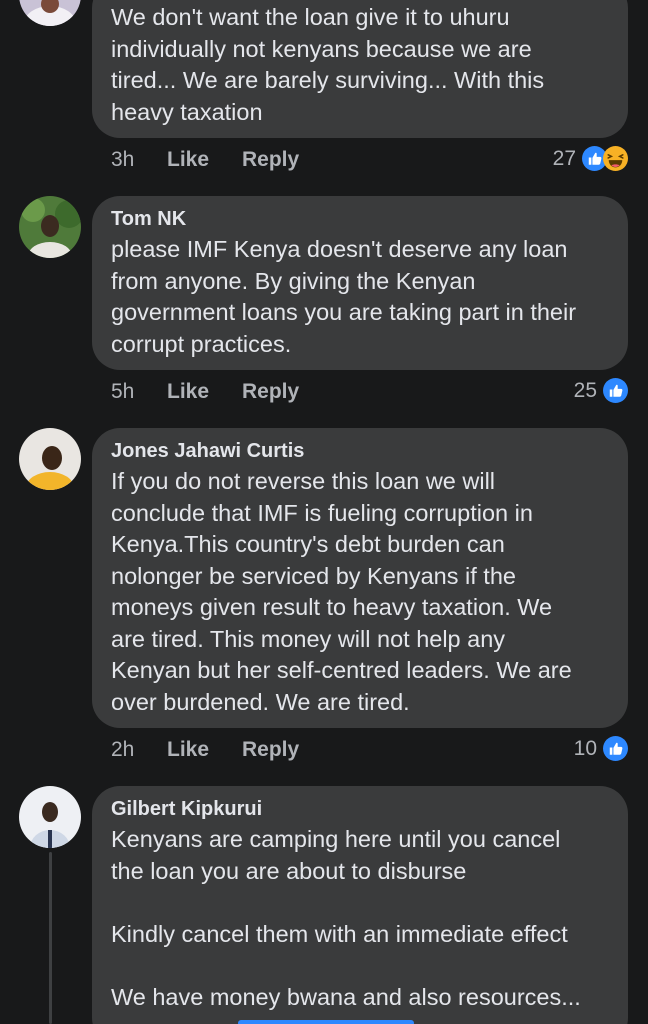 This screenshot has height=1024, width=648. I want to click on comment-timestamp: 5h, so click(122, 392).